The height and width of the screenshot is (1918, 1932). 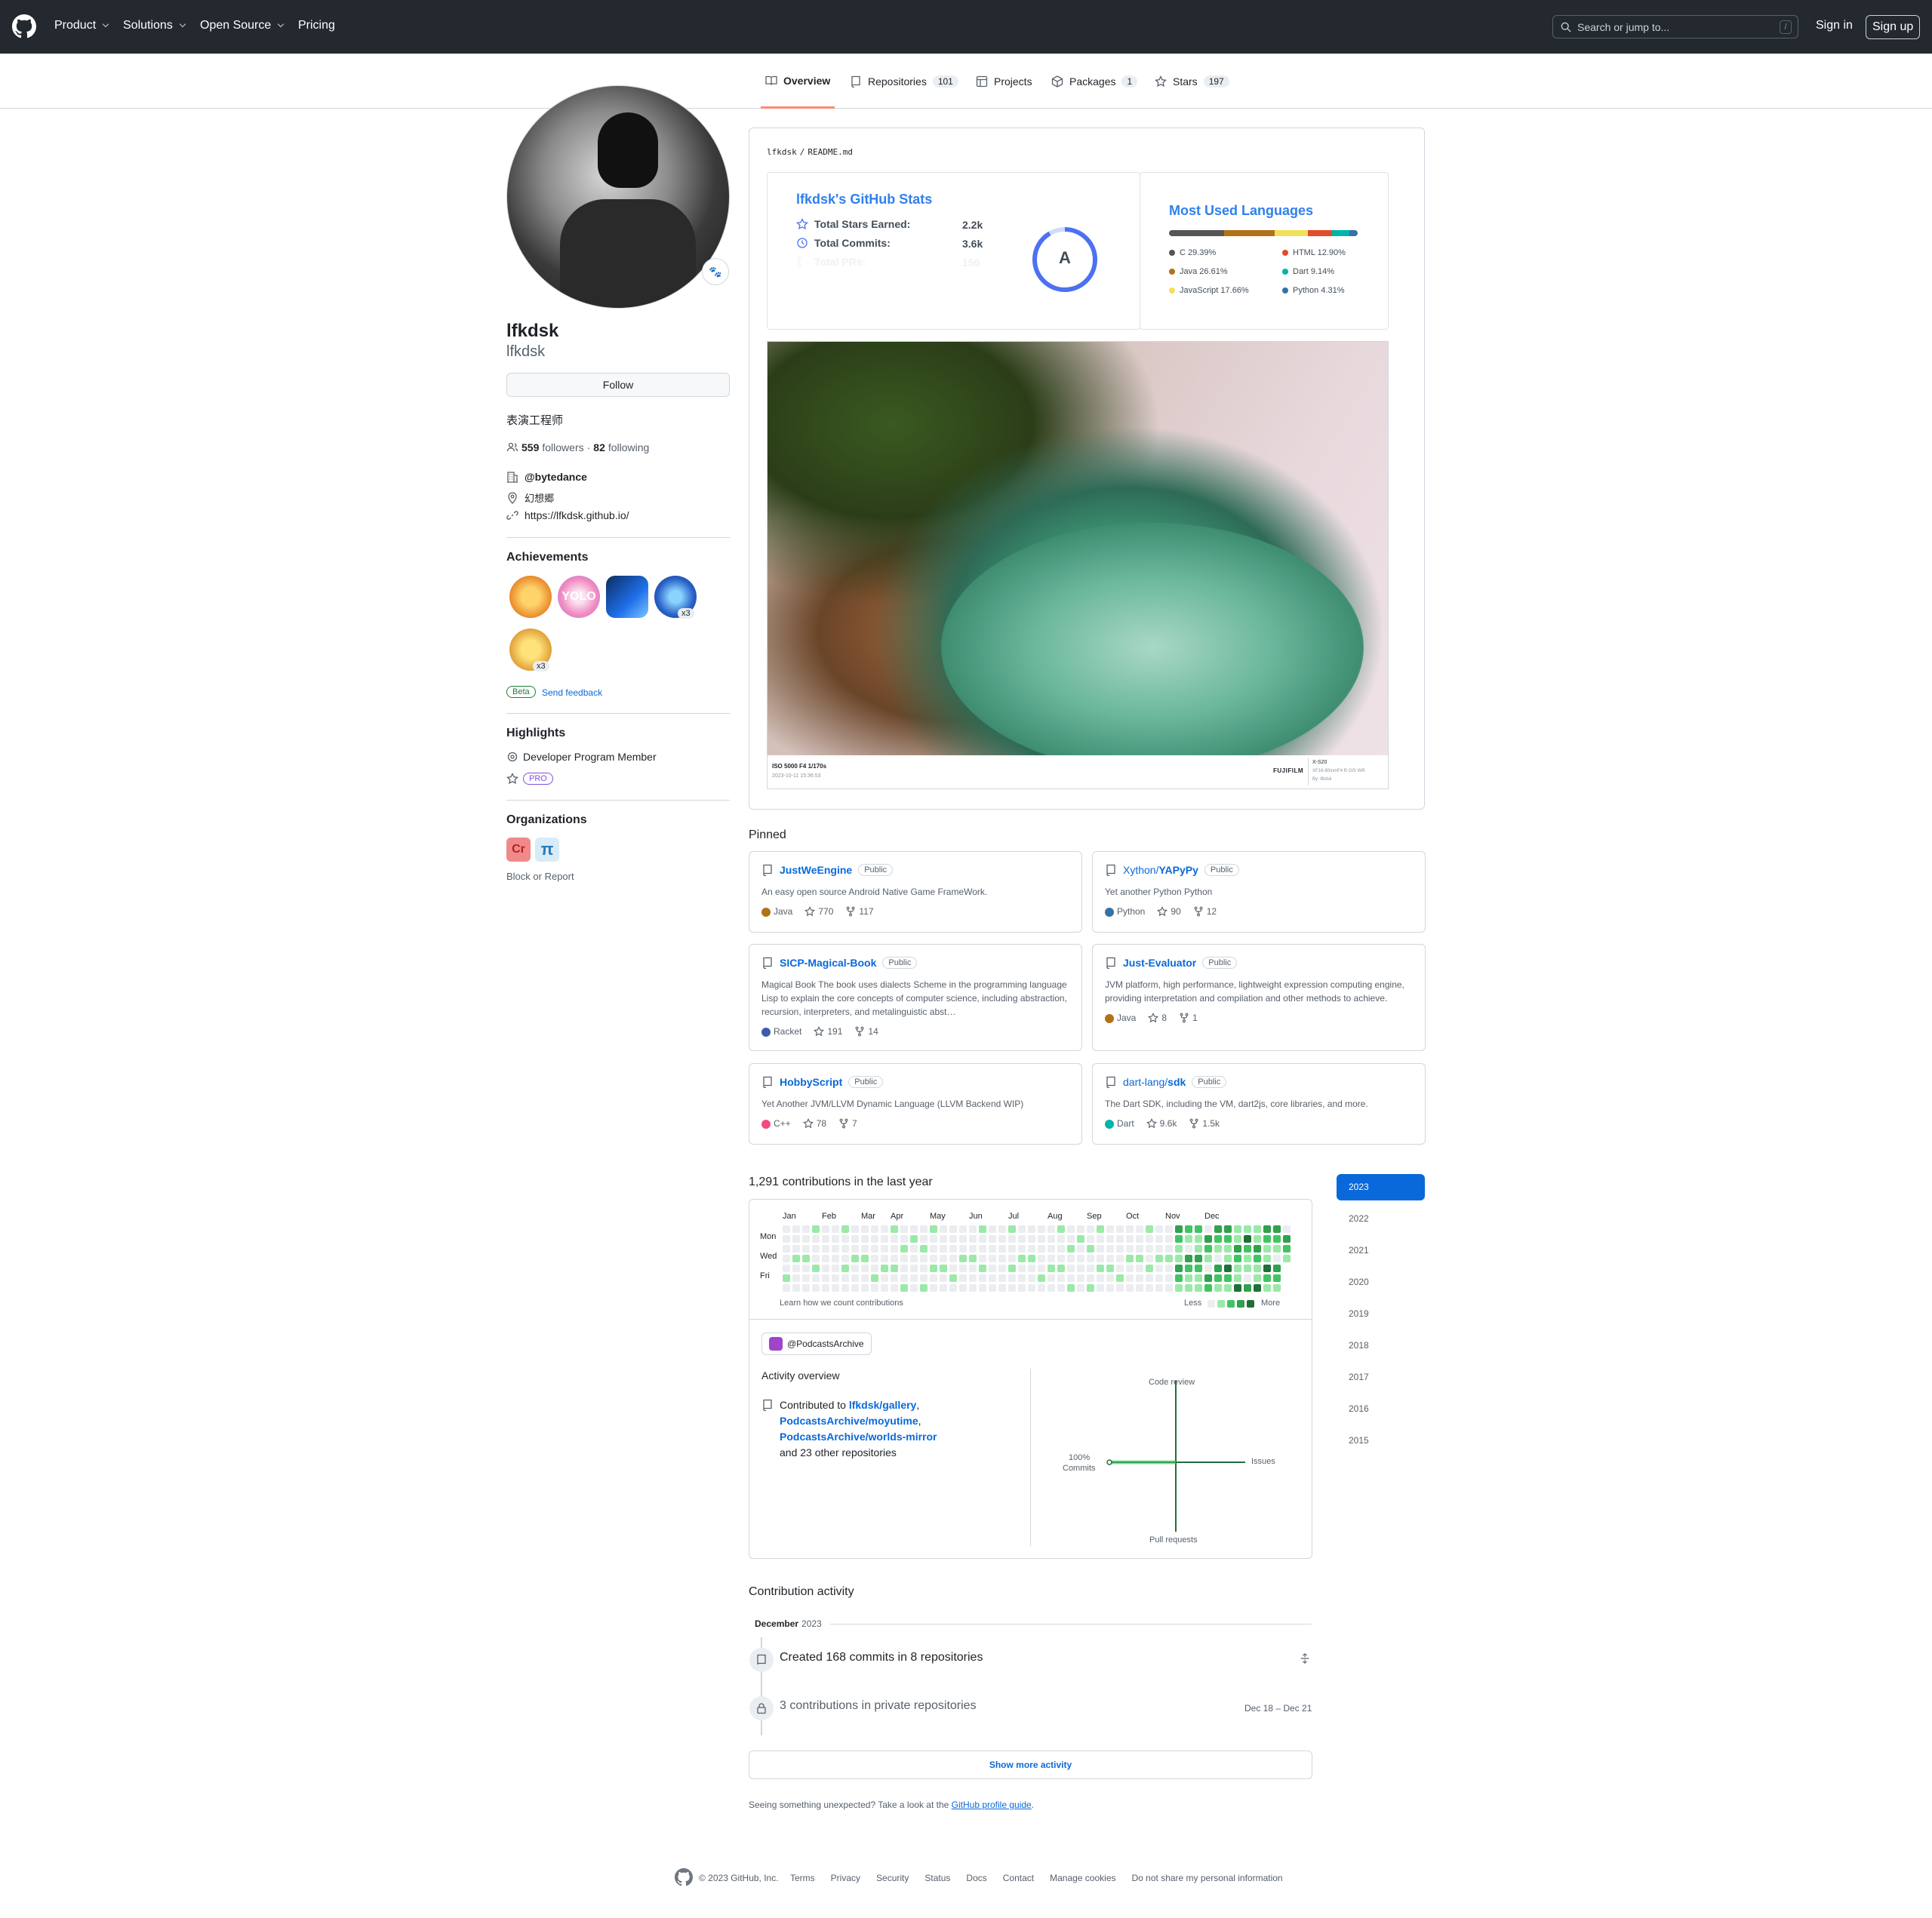 I want to click on repo-stars: 770, so click(x=818, y=911).